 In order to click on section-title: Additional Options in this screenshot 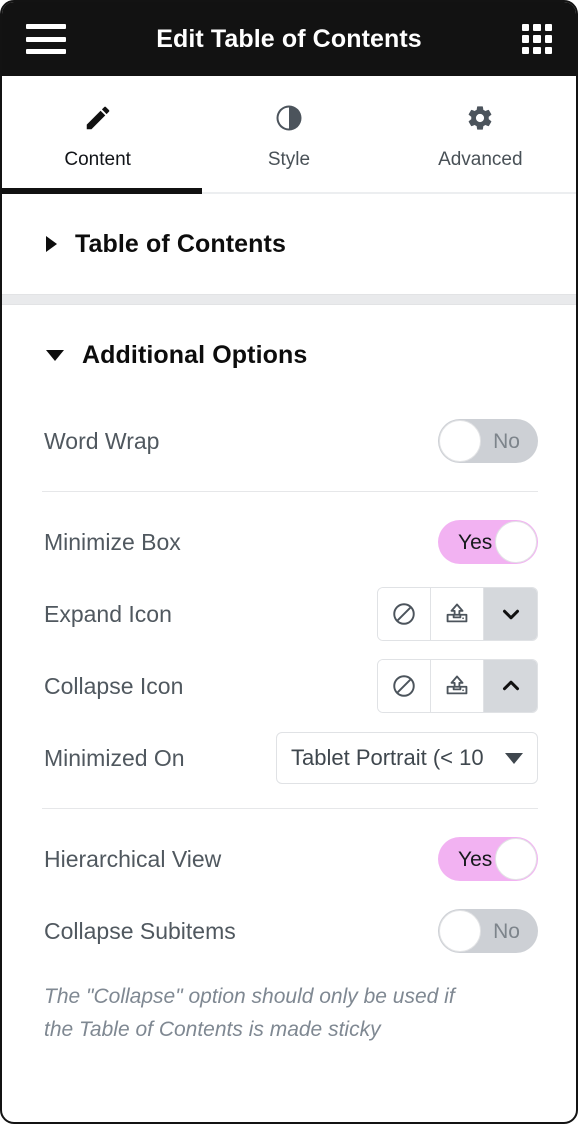, I will do `click(195, 354)`.